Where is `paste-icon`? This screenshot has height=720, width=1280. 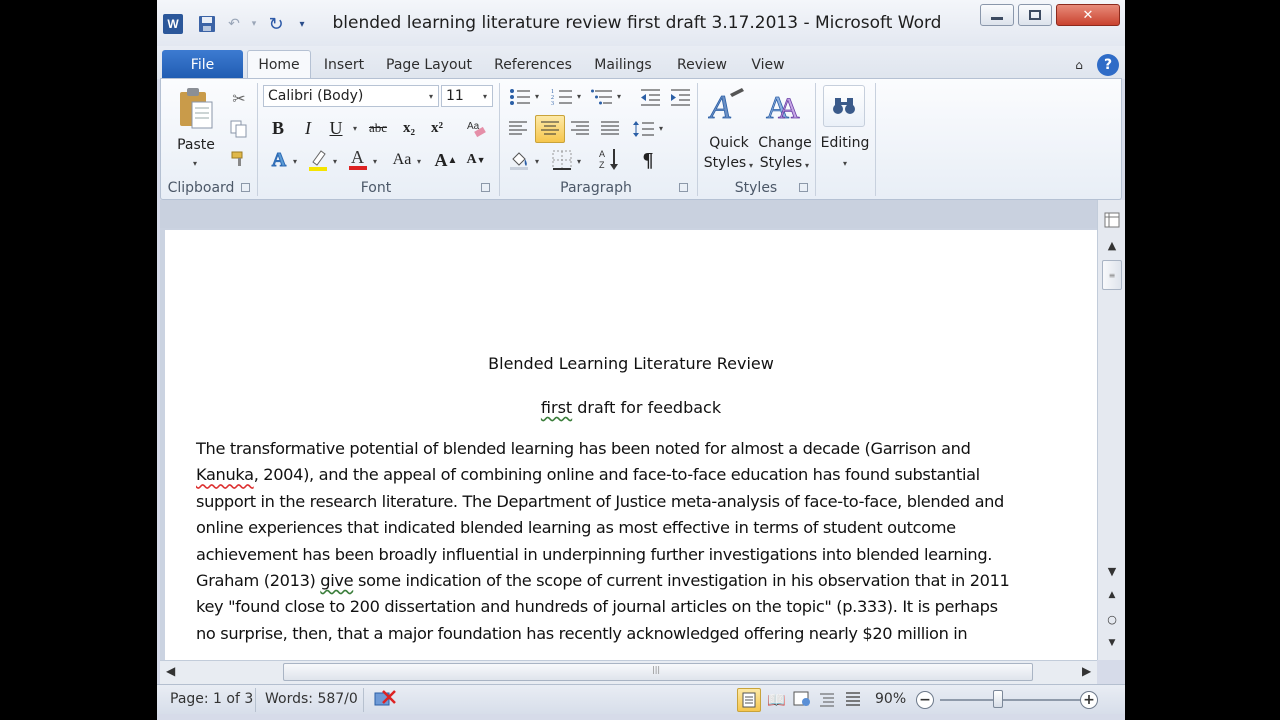
paste-icon is located at coordinates (196, 108).